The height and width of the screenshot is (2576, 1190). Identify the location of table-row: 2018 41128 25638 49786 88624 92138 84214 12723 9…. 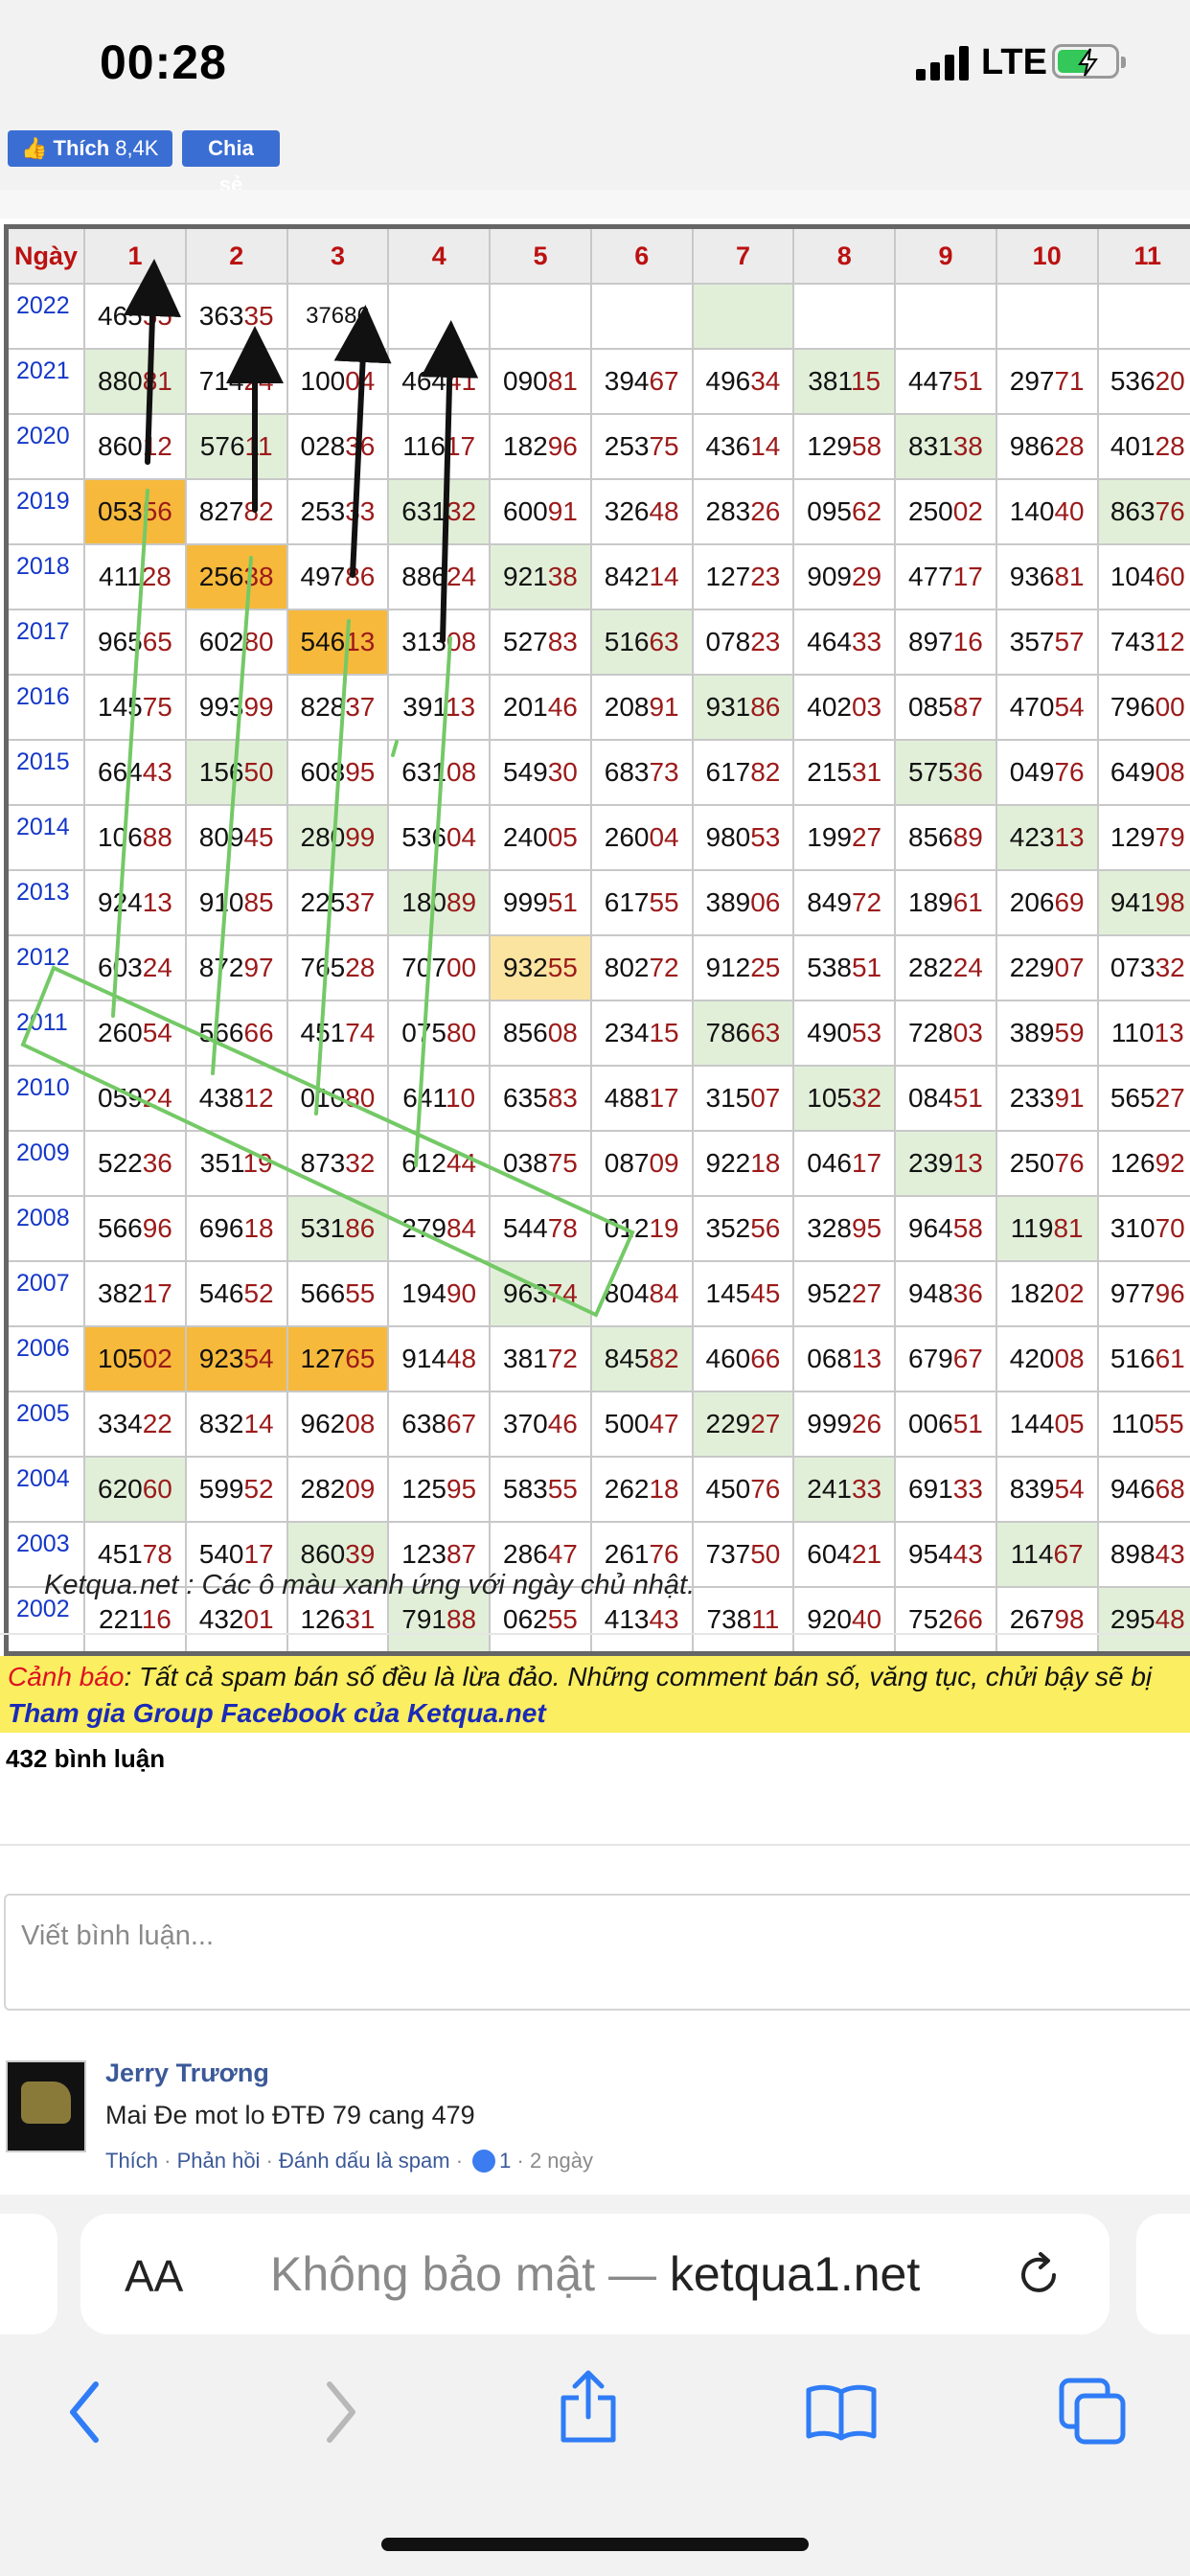
(598, 576).